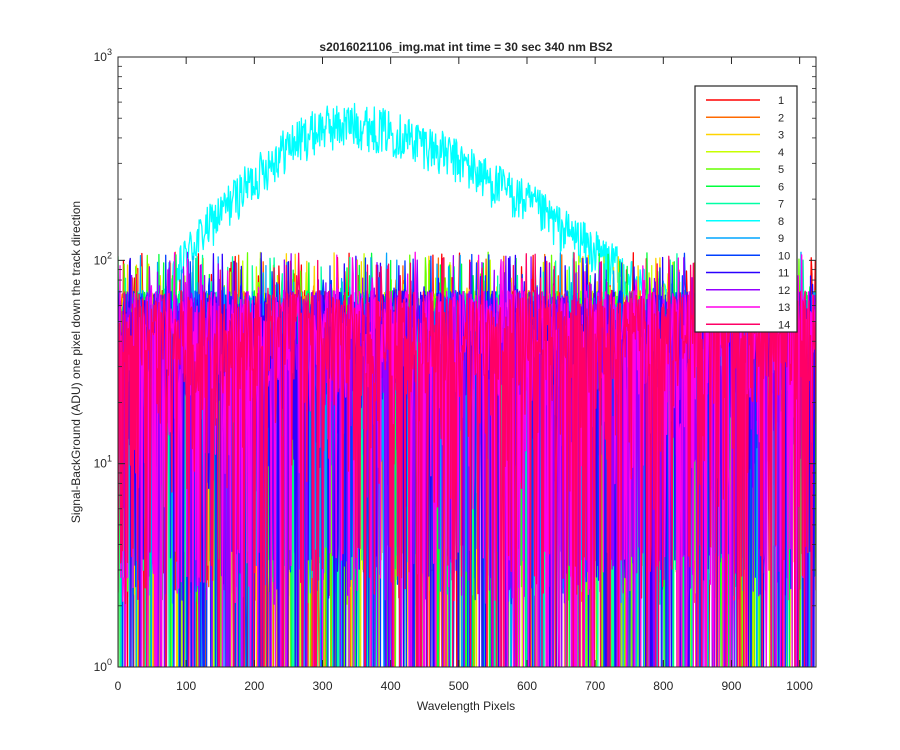 This screenshot has width=900, height=750. Describe the element at coordinates (781, 153) in the screenshot. I see `legend-label-4: 4` at that location.